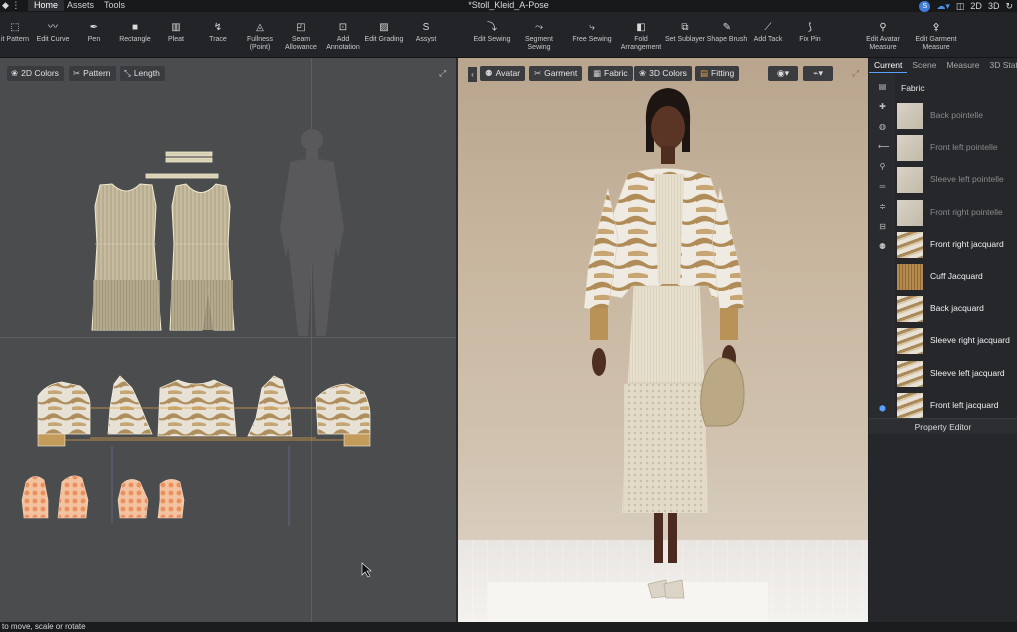 This screenshot has width=1017, height=632. I want to click on tool-set-sublayer: ⧉ Set Sublayer, so click(685, 33).